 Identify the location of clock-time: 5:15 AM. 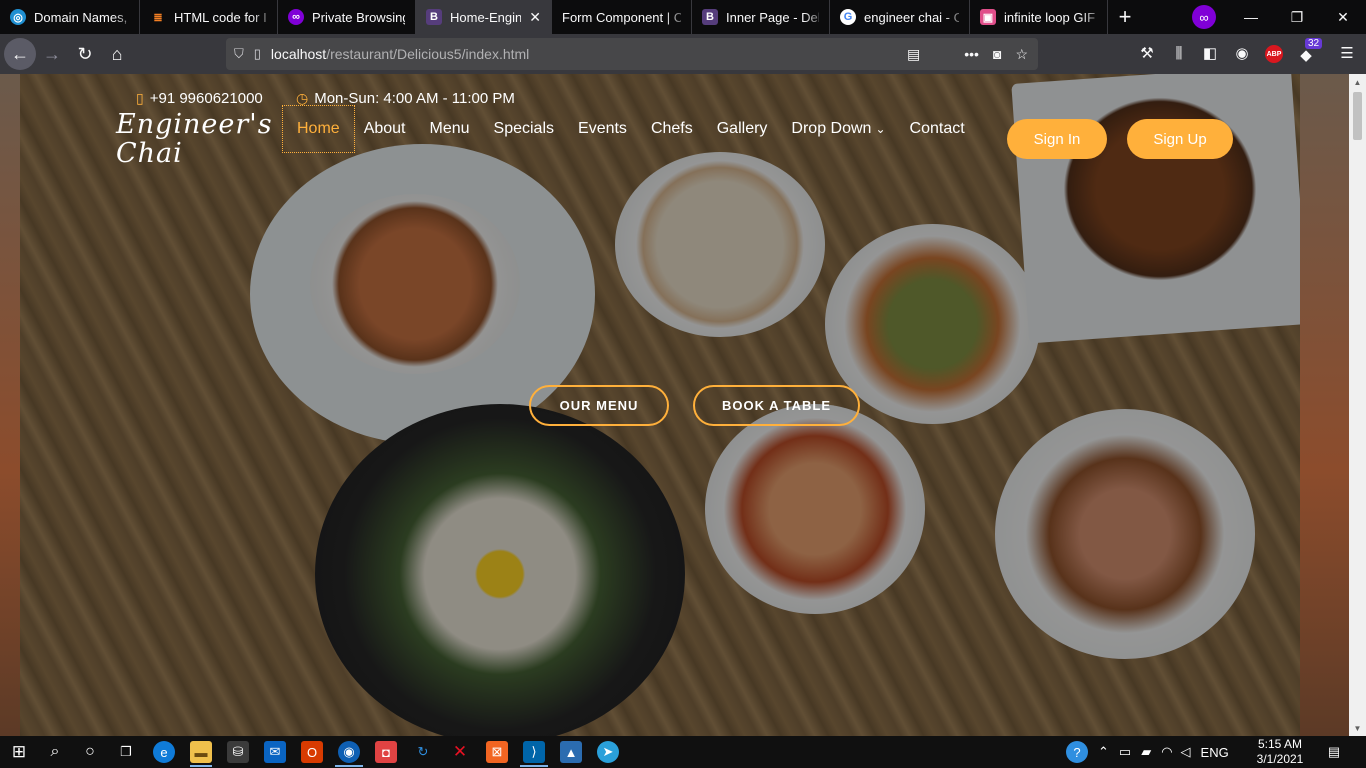
(1280, 744).